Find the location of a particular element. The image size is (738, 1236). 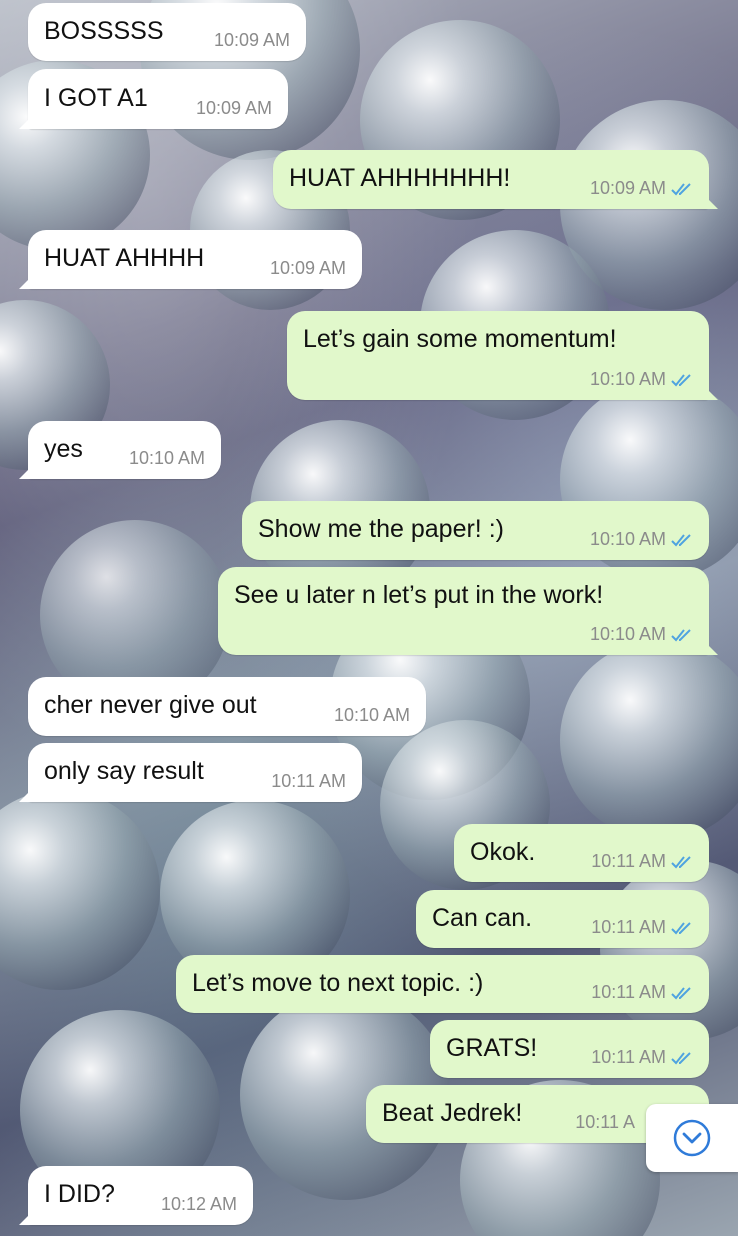

outgoing-message: Let’s move to next topic. :) 10:11 AM is located at coordinates (442, 984).